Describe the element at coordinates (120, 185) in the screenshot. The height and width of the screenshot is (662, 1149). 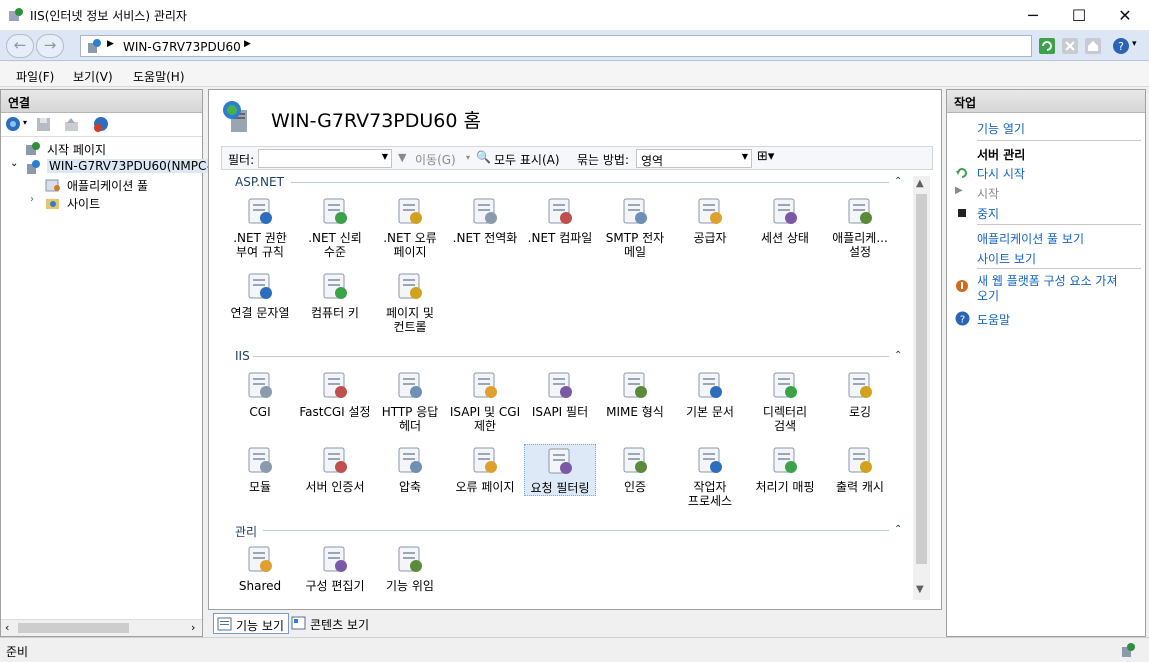
I see `tree-item-app-pools: 애플리케이션 풀` at that location.